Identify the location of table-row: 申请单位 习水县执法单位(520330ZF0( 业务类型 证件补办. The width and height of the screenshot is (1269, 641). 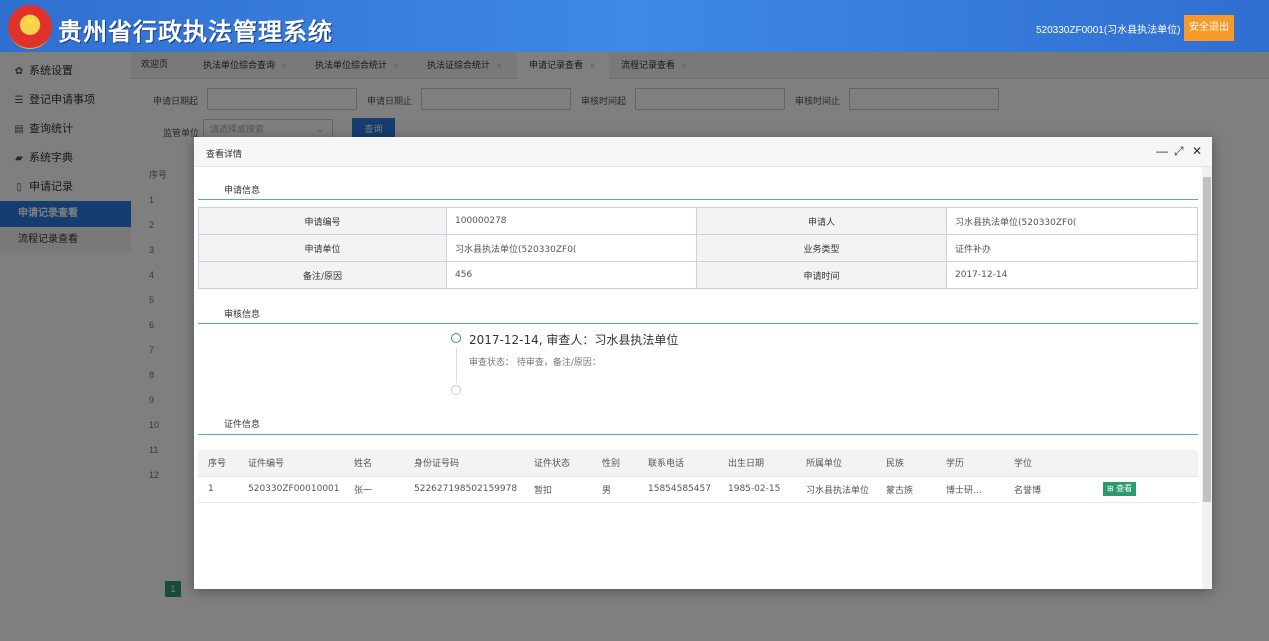
(698, 248).